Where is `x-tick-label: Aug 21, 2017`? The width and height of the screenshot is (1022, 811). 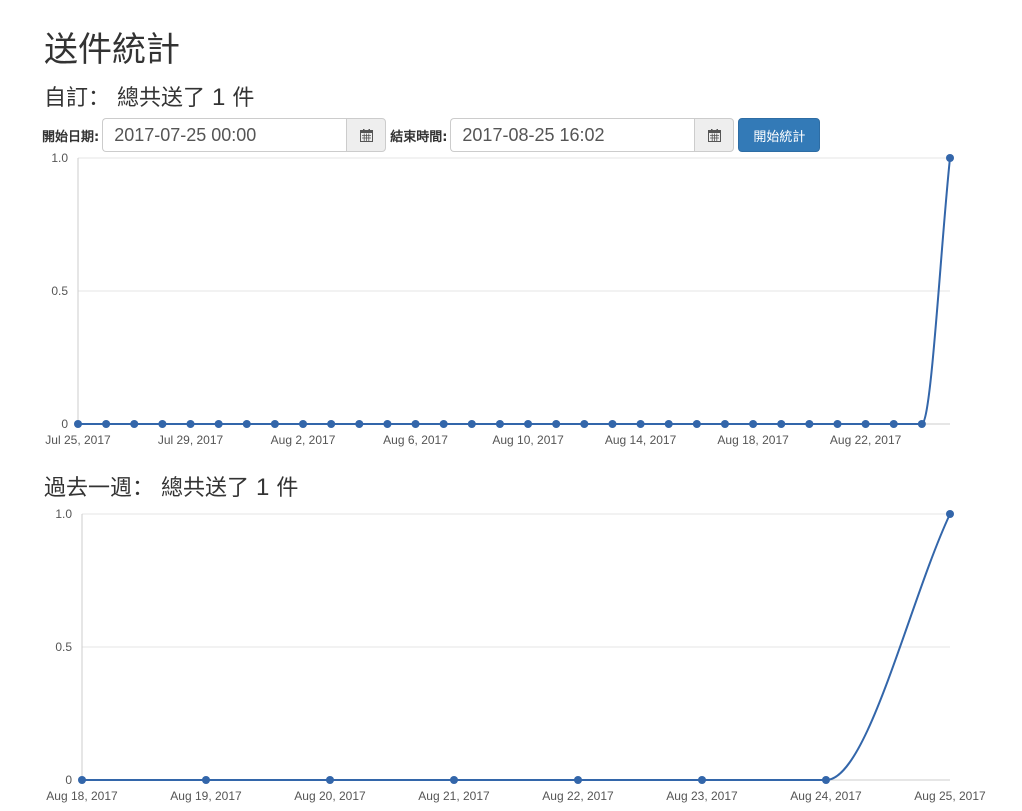
x-tick-label: Aug 21, 2017 is located at coordinates (454, 796).